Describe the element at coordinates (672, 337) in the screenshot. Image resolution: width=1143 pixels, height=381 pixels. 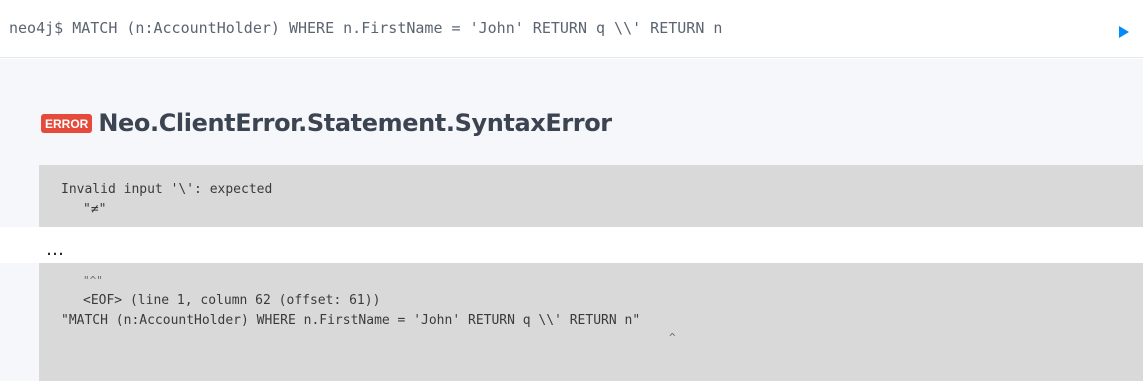
I see `error-position-caret: ^` at that location.